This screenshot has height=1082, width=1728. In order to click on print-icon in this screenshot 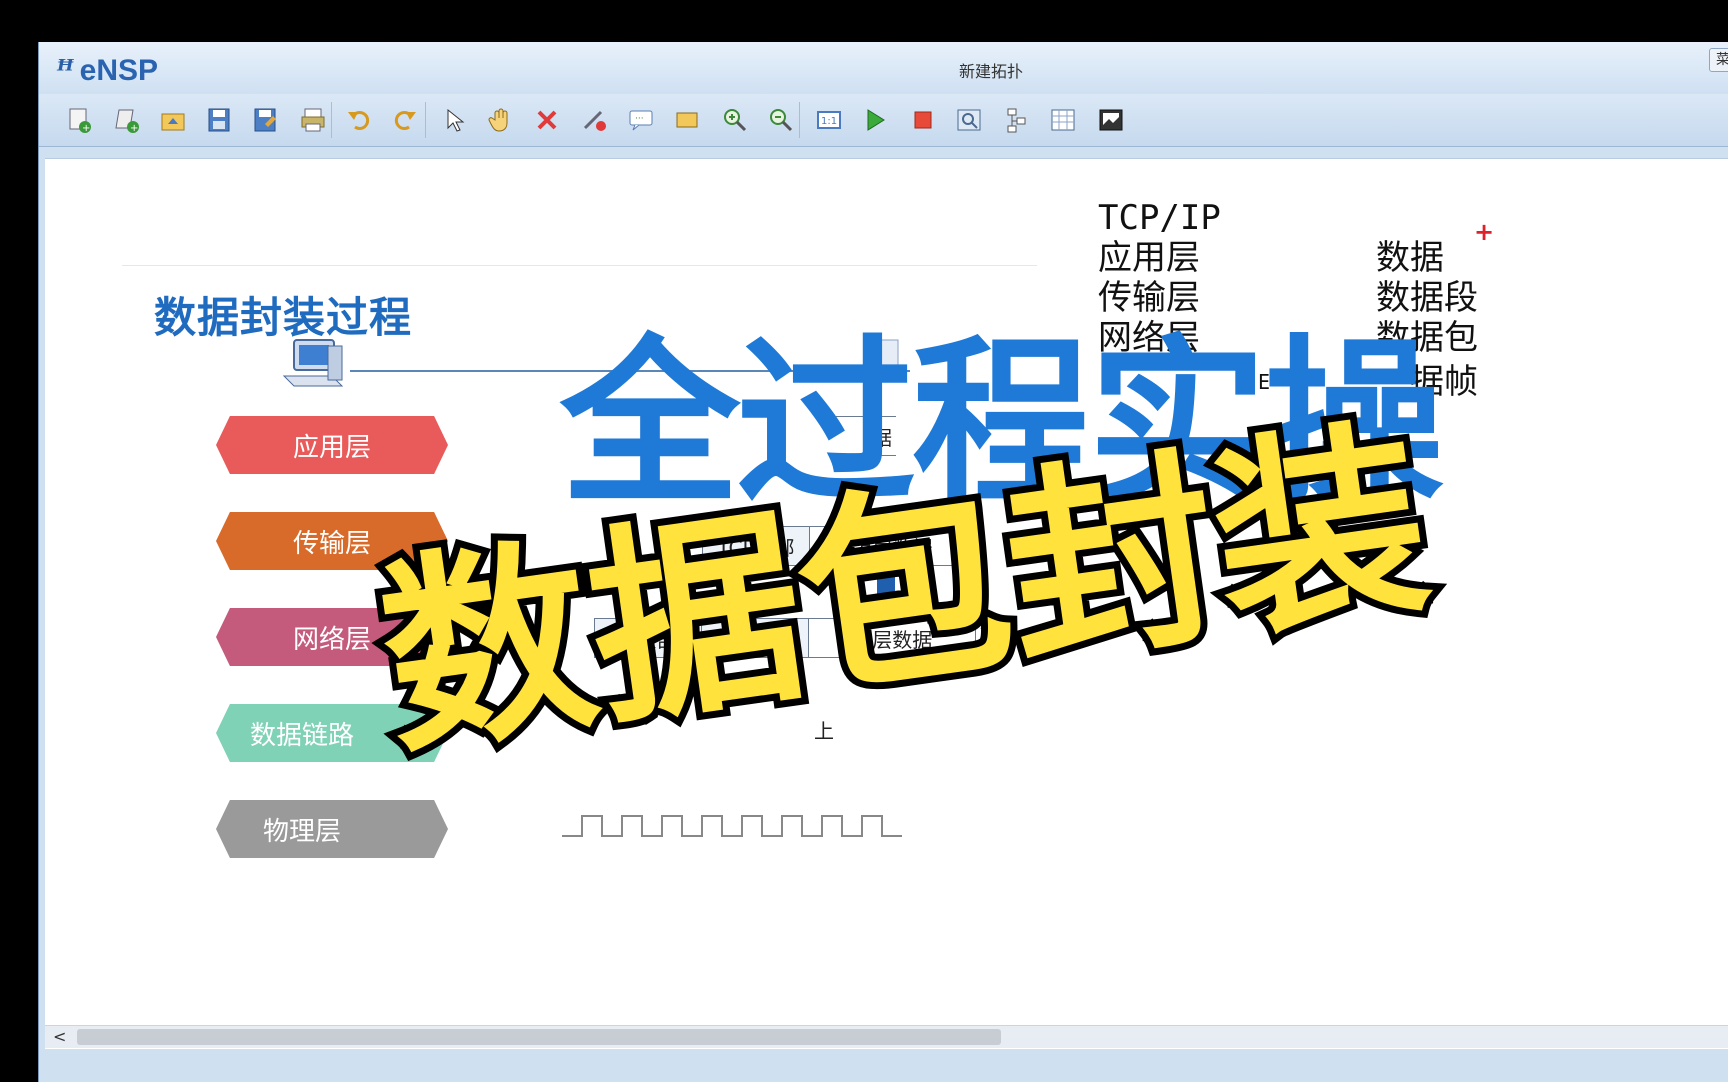, I will do `click(313, 120)`.